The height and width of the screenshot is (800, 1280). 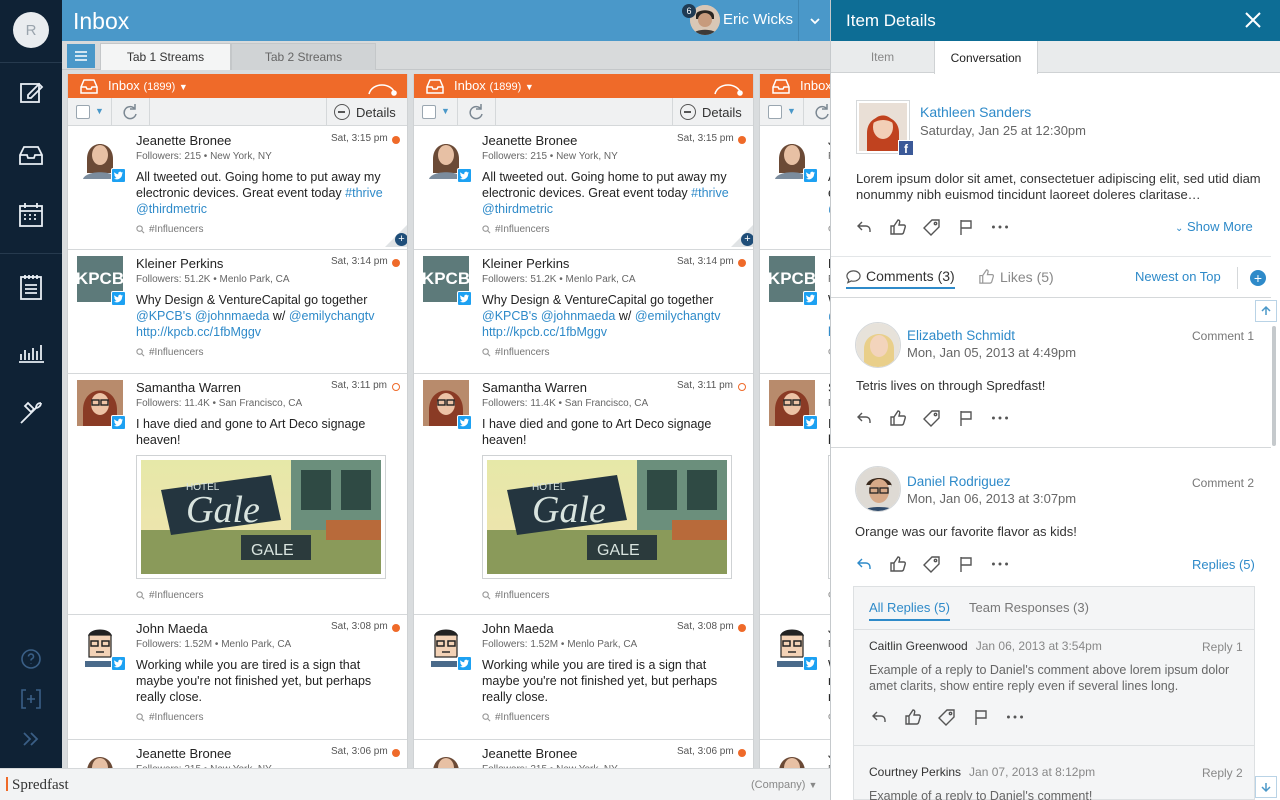 I want to click on help-icon, so click(x=31, y=659).